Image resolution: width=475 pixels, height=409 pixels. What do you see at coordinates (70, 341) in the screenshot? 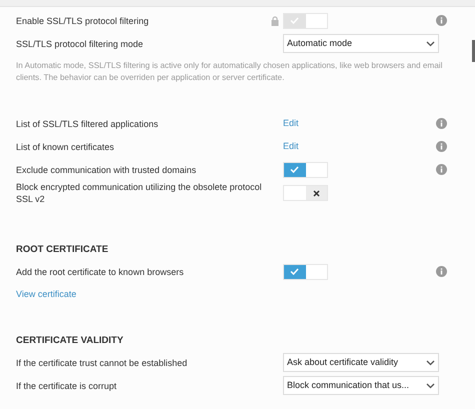
I see `section-heading: CERTIFICATE VALIDITY` at bounding box center [70, 341].